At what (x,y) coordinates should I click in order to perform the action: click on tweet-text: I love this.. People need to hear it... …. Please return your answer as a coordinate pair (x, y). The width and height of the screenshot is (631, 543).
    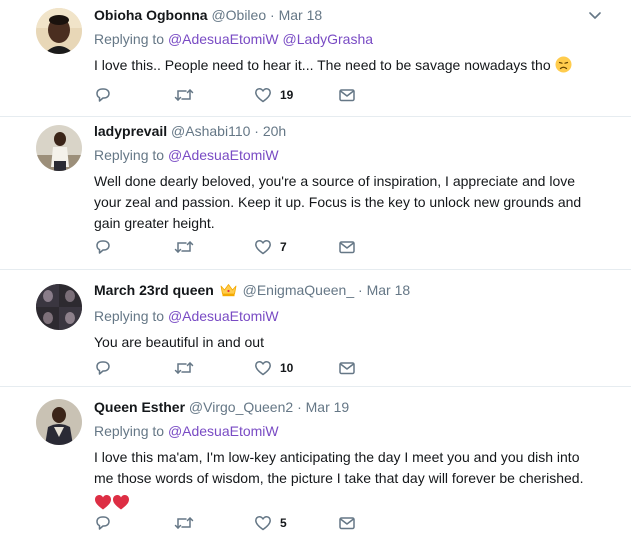
    Looking at the image, I should click on (347, 67).